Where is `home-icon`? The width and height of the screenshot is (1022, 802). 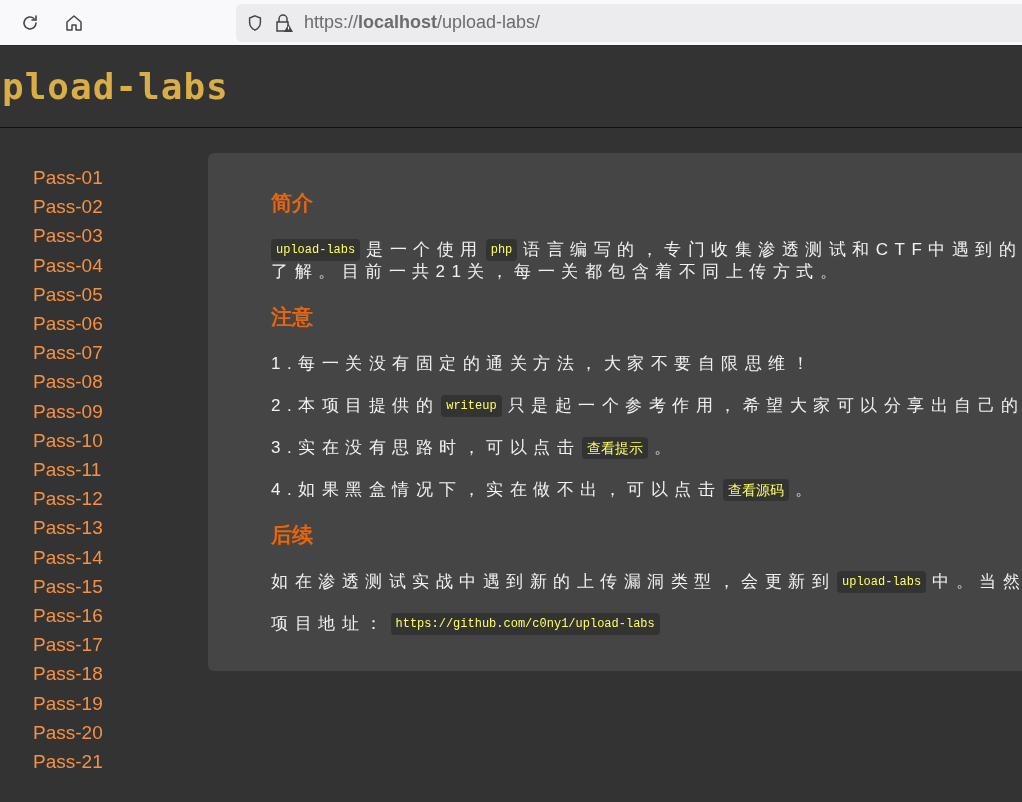 home-icon is located at coordinates (74, 22).